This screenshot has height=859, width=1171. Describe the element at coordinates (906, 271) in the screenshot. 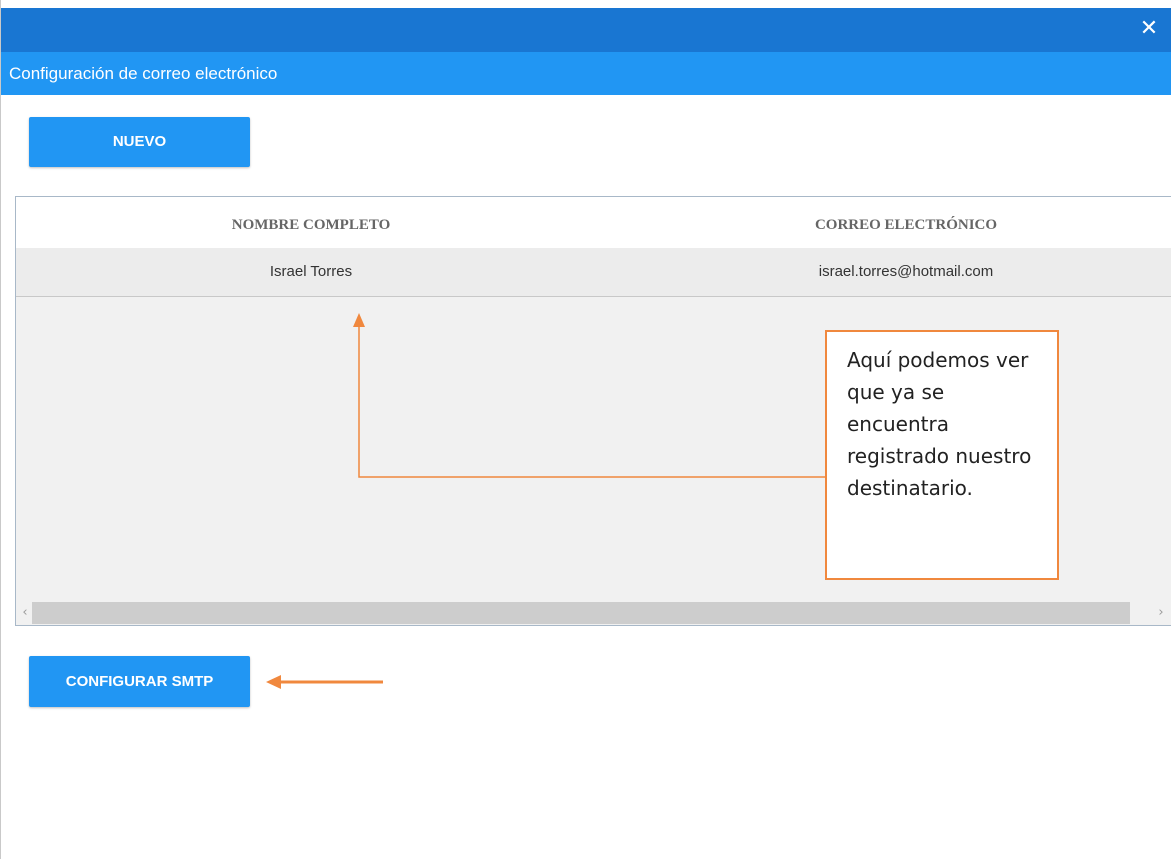

I see `cell-email: israel.torres@hotmail.com` at that location.